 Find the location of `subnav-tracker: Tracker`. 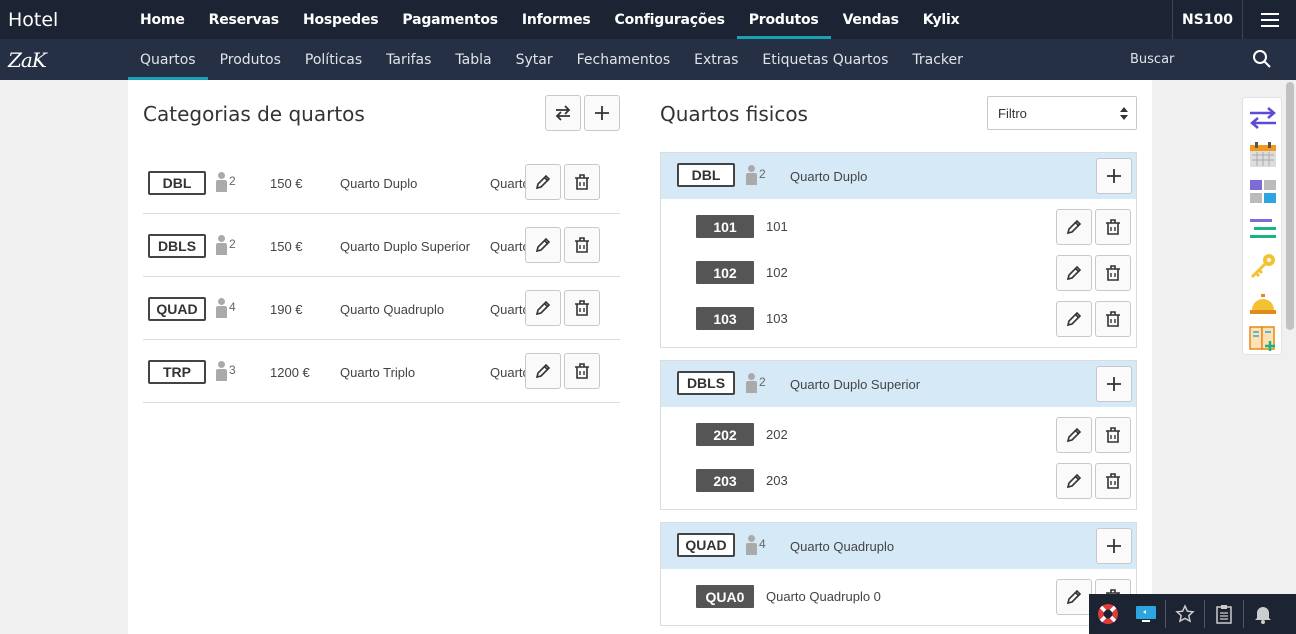

subnav-tracker: Tracker is located at coordinates (937, 59).